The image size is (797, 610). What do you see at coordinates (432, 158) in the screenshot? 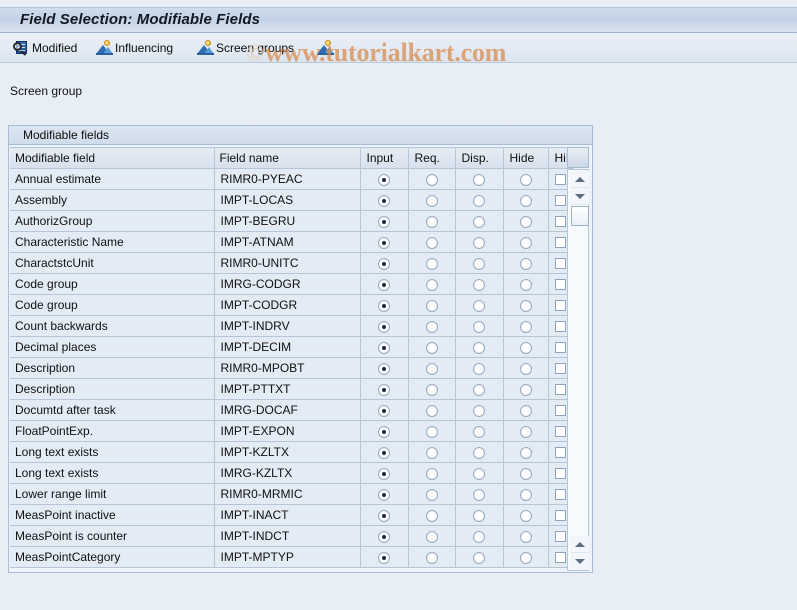
I see `column-header-req: Req.` at bounding box center [432, 158].